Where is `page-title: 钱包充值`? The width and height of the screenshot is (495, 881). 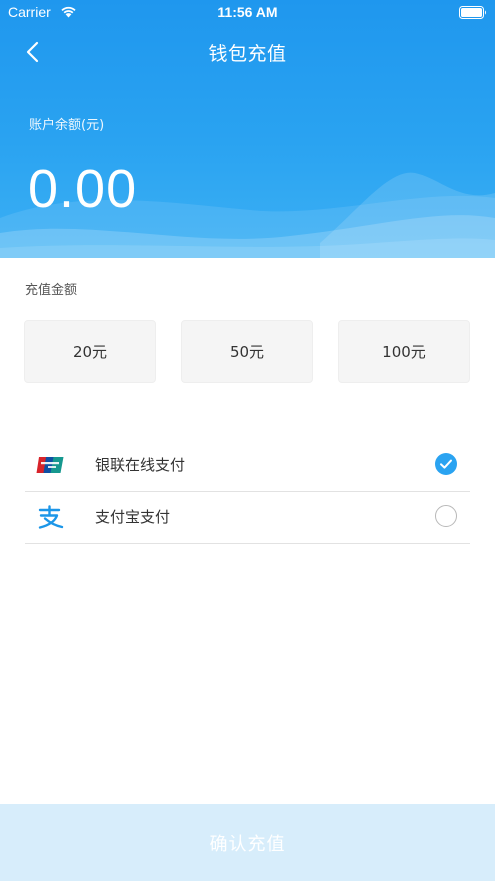 page-title: 钱包充值 is located at coordinates (247, 54).